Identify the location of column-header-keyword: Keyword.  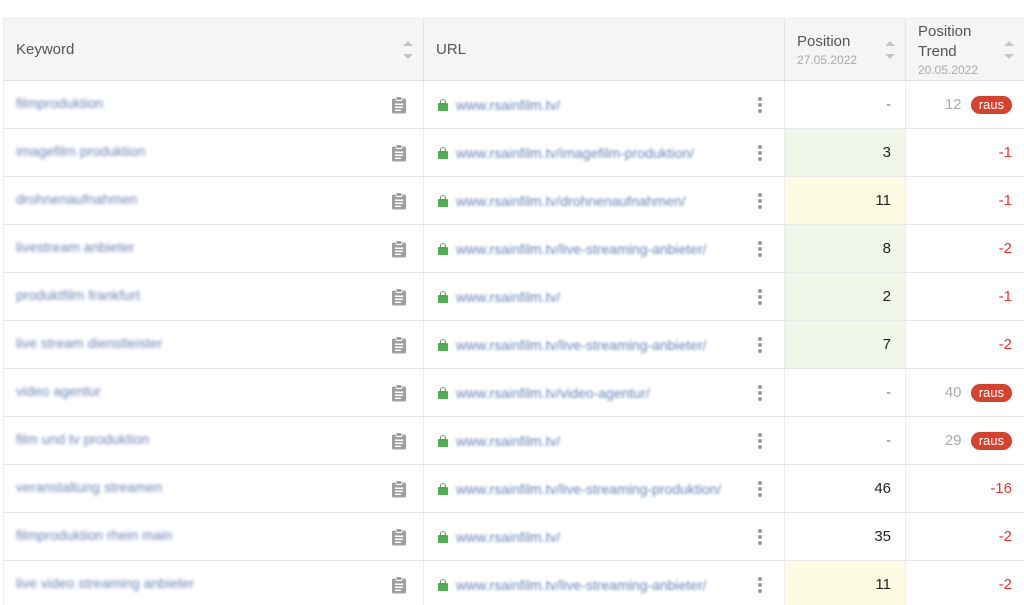
(213, 49).